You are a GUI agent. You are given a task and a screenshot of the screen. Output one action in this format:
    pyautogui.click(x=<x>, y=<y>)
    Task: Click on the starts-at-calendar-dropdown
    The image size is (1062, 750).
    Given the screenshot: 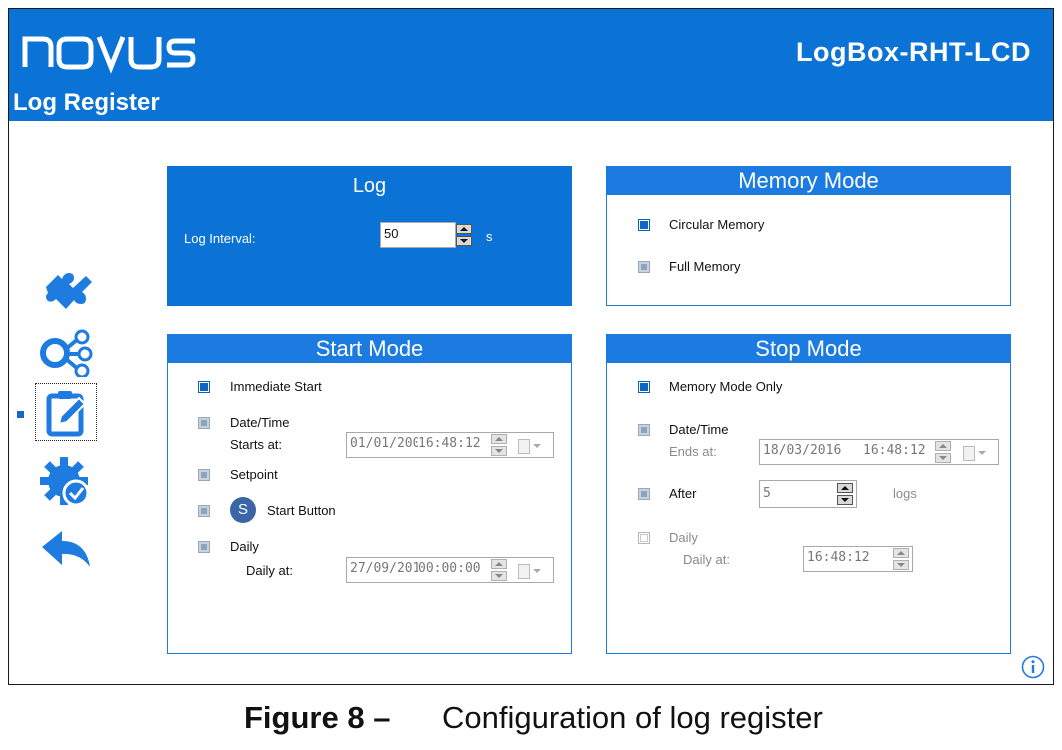 What is the action you would take?
    pyautogui.click(x=529, y=446)
    